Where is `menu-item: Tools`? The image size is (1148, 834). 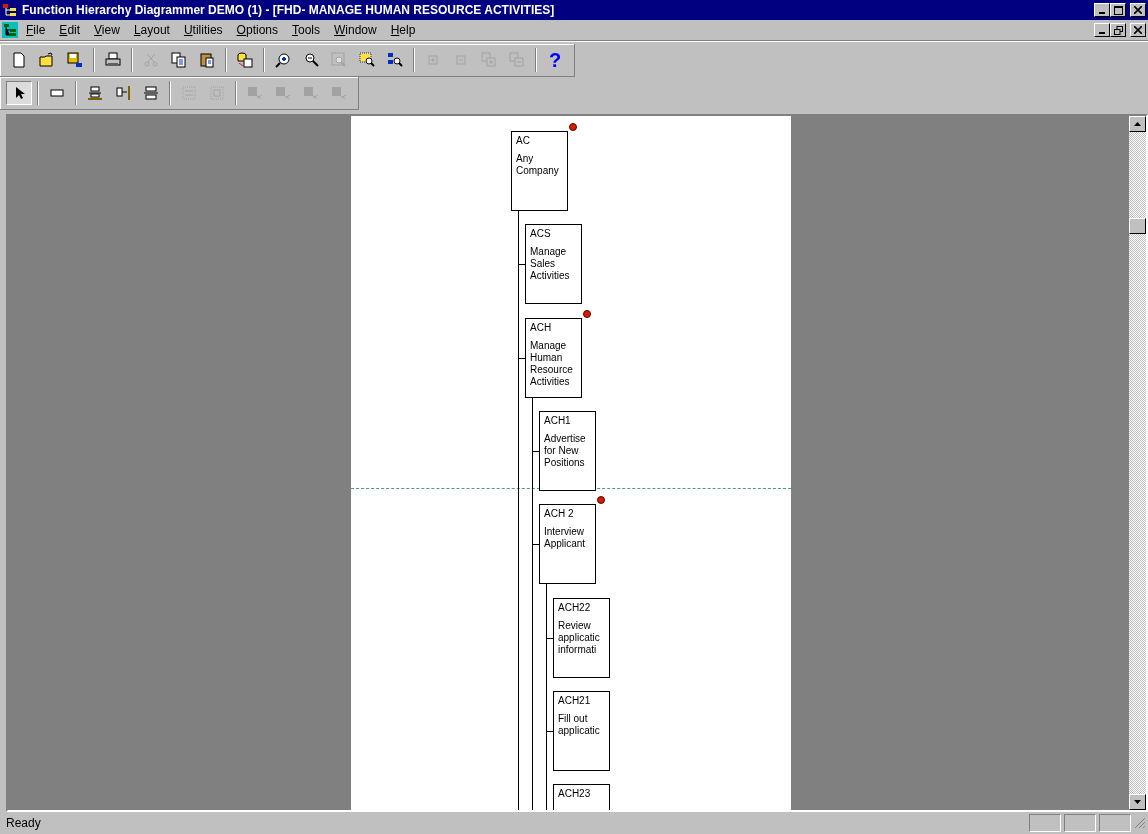
menu-item: Tools is located at coordinates (306, 30).